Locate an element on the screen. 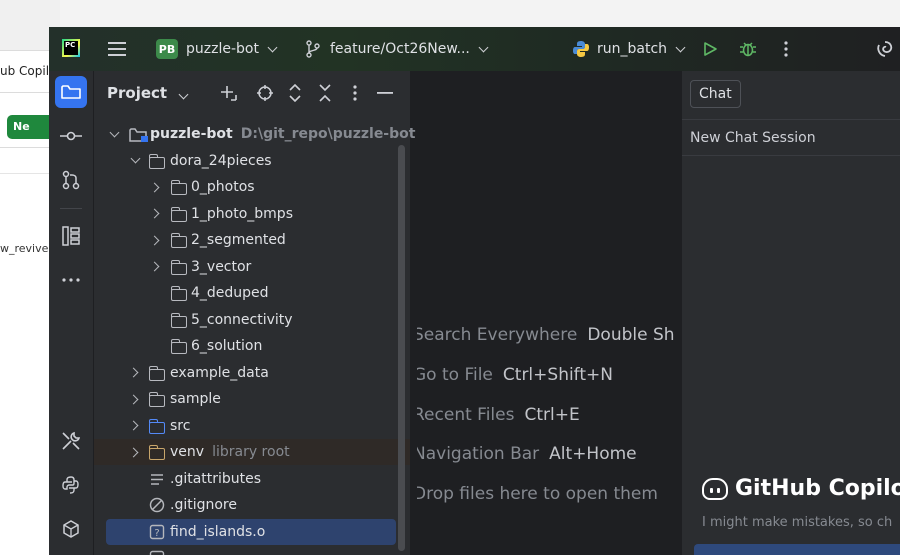  chat-session-title: New Chat Session is located at coordinates (753, 138).